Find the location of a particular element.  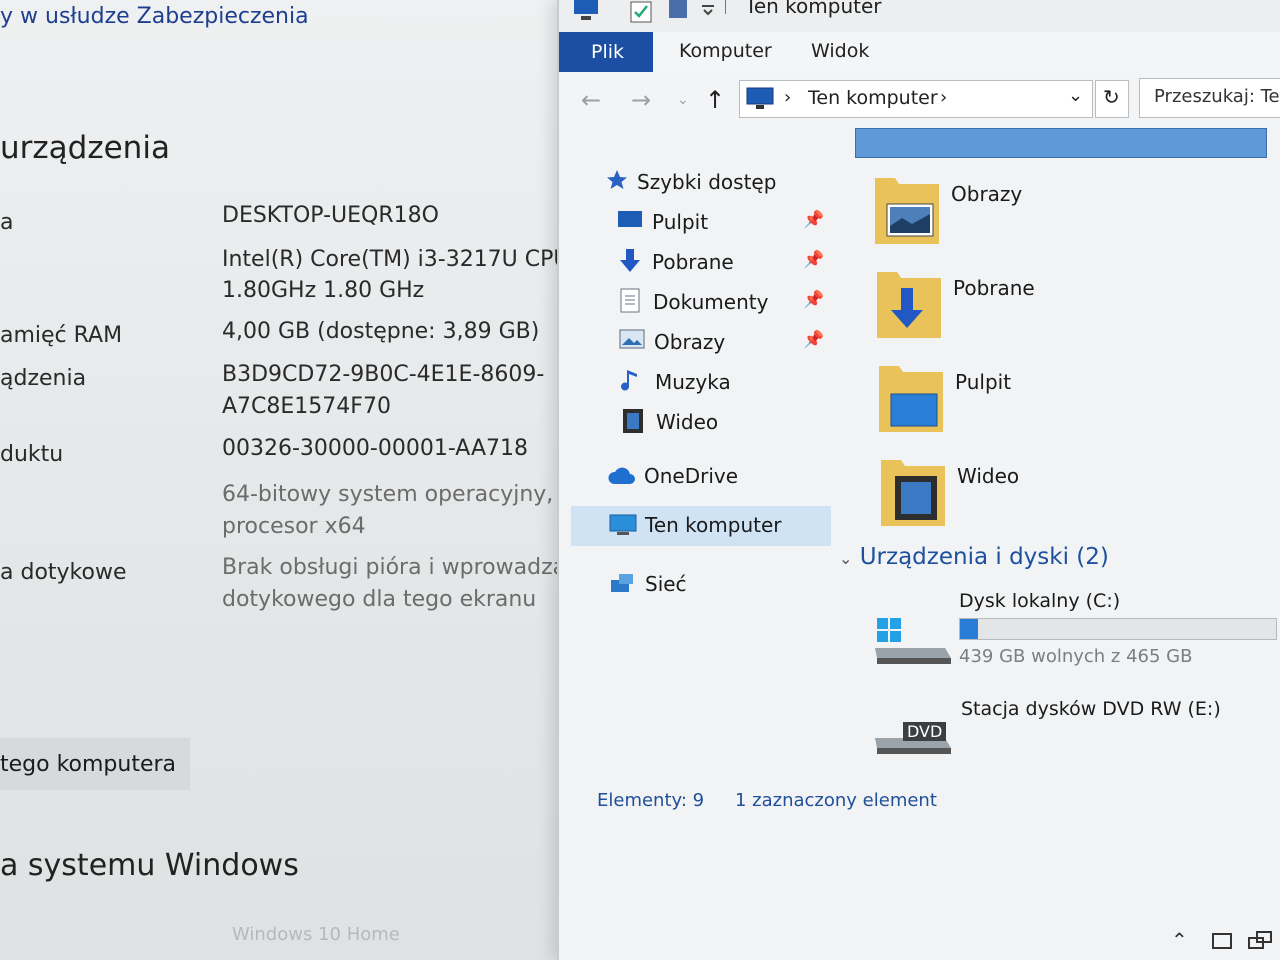

rename-pc-label: tego komputera is located at coordinates (88, 764).